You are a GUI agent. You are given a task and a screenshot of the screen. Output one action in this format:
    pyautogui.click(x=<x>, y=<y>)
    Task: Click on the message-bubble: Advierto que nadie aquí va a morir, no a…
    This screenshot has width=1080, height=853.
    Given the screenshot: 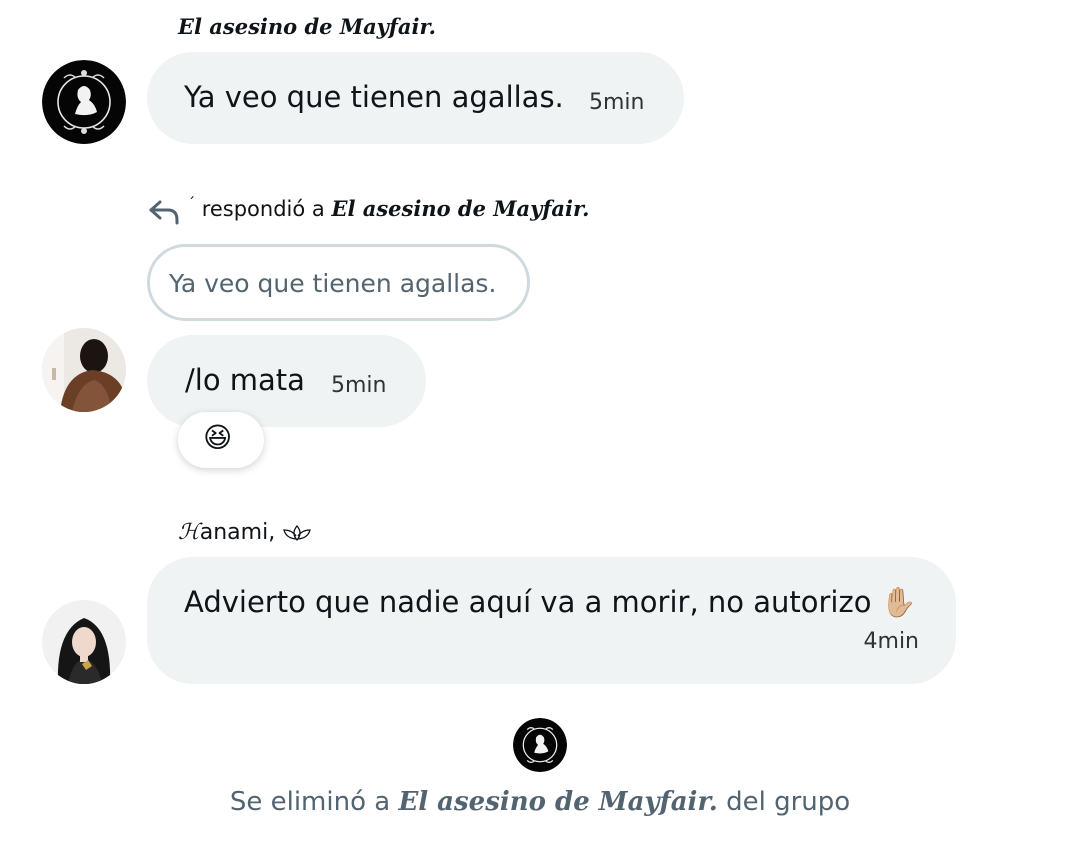 What is the action you would take?
    pyautogui.click(x=551, y=620)
    